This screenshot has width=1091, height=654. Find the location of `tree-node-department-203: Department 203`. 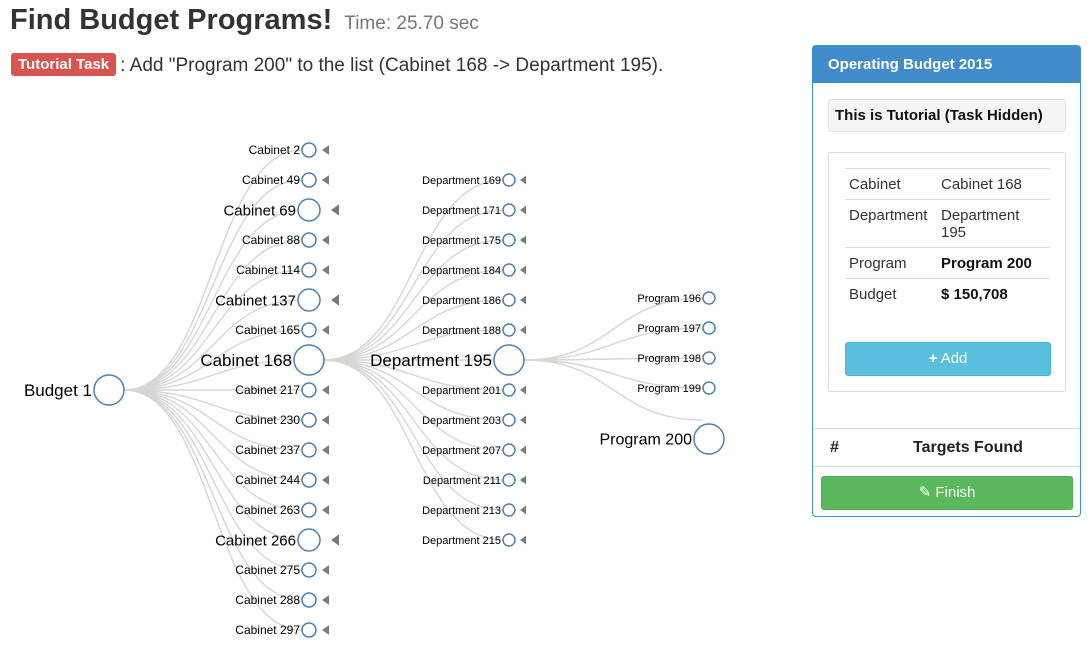

tree-node-department-203: Department 203 is located at coordinates (474, 420).